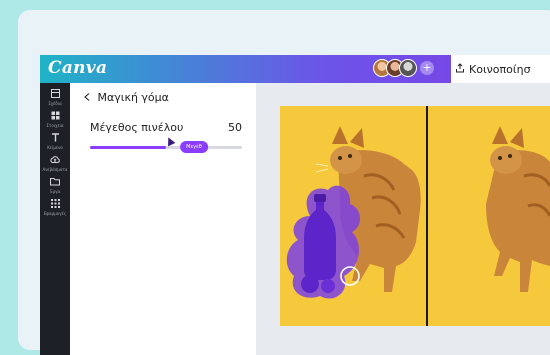 This screenshot has width=550, height=355. Describe the element at coordinates (518, 209) in the screenshot. I see `cat-image-right` at that location.